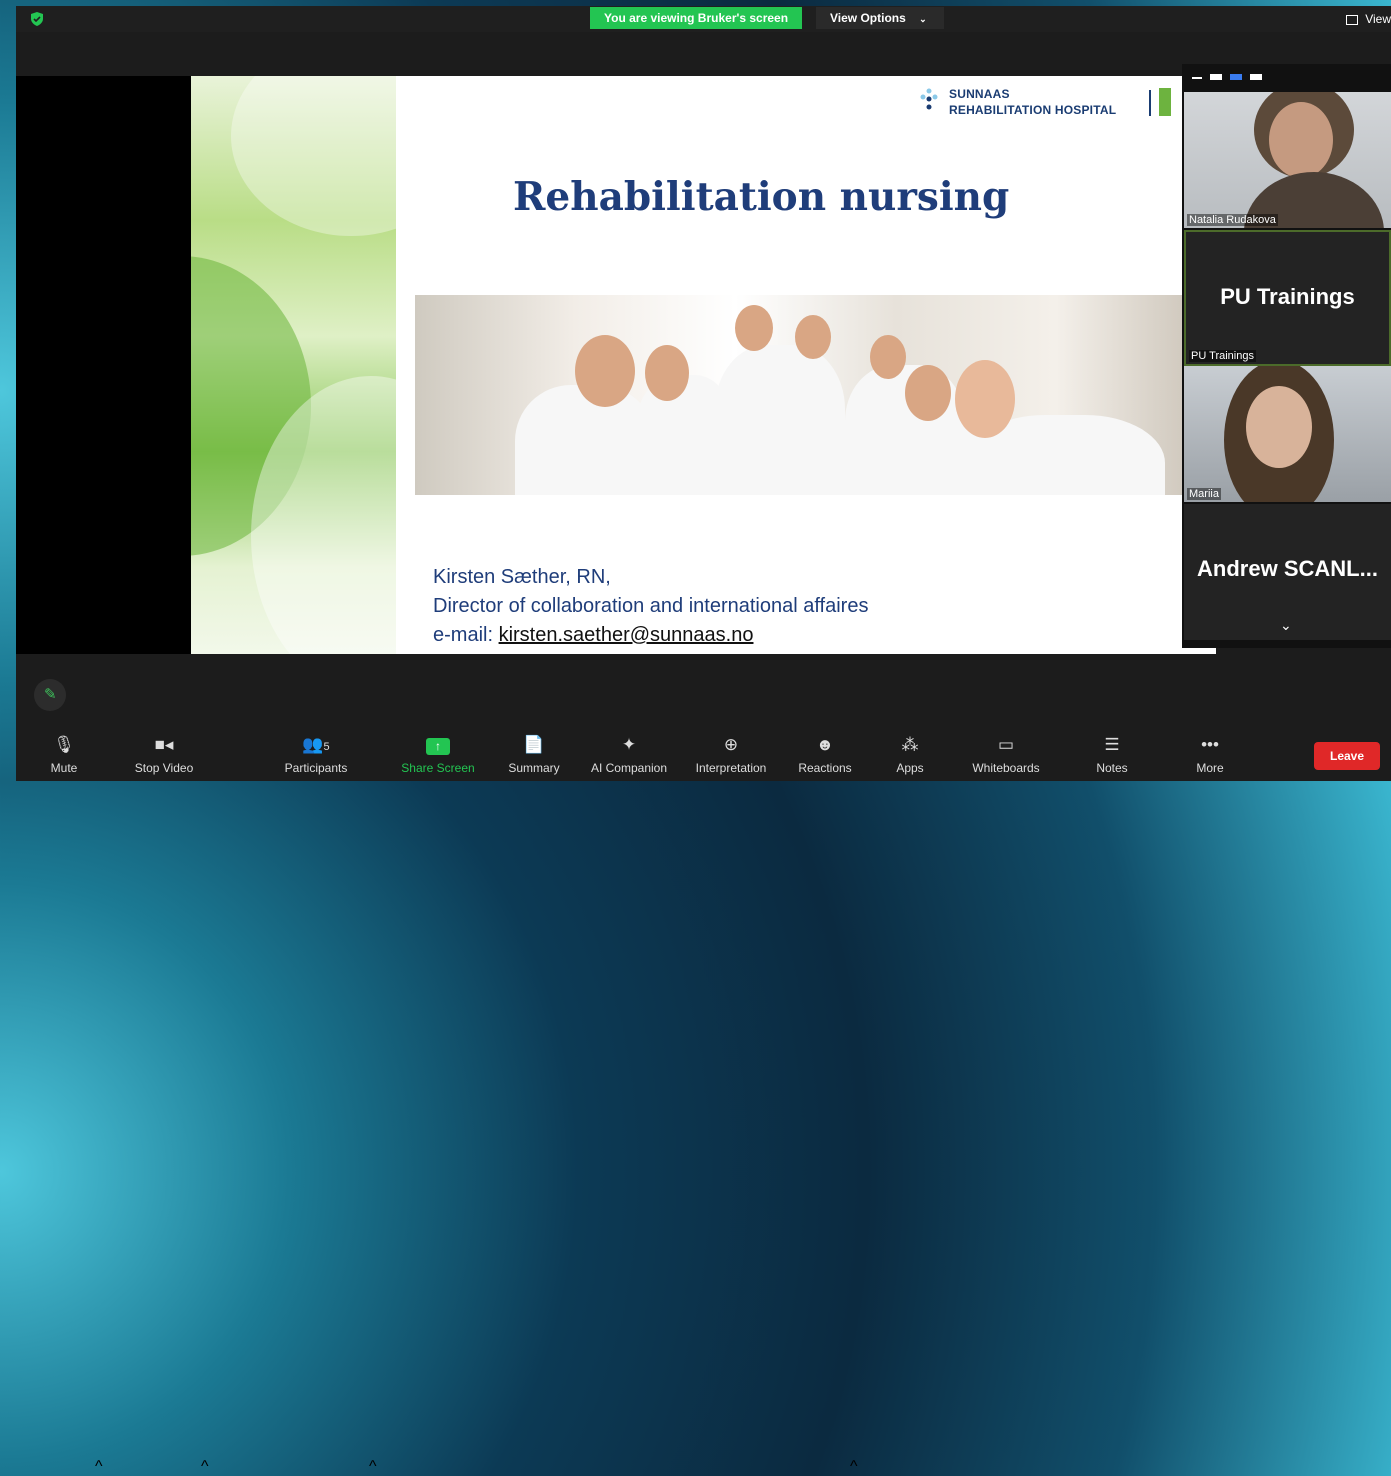 Image resolution: width=1391 pixels, height=1476 pixels. Describe the element at coordinates (731, 768) in the screenshot. I see `interpretation-label: Interpretation` at that location.